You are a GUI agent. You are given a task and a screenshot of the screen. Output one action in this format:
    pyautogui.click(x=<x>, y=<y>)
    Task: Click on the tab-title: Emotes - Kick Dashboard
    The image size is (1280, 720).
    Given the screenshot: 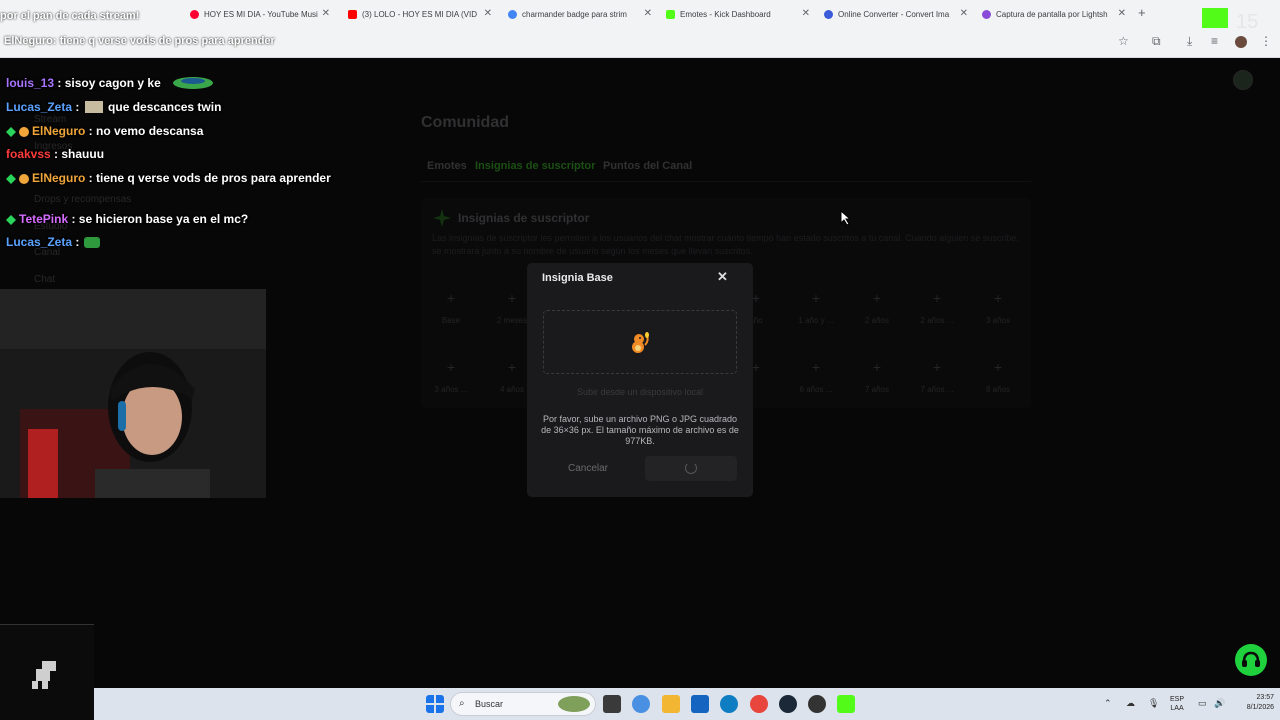 What is the action you would take?
    pyautogui.click(x=725, y=14)
    